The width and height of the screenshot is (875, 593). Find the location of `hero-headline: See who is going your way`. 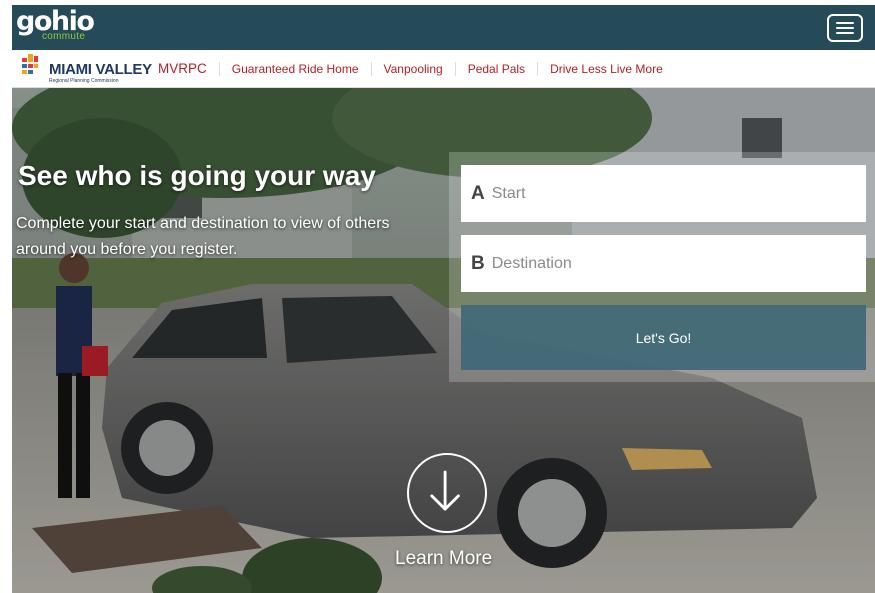

hero-headline: See who is going your way is located at coordinates (197, 175).